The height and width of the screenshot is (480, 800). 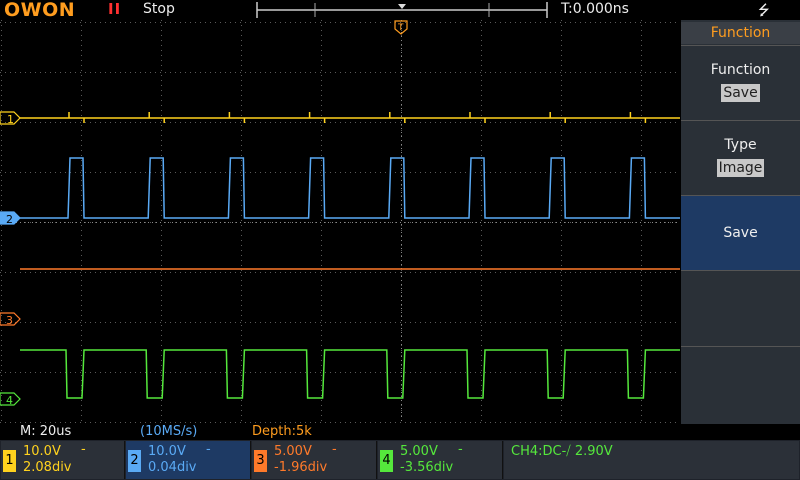 What do you see at coordinates (400, 432) in the screenshot?
I see `acquisition-status: M: 20us (10MS/s) Depth:5k` at bounding box center [400, 432].